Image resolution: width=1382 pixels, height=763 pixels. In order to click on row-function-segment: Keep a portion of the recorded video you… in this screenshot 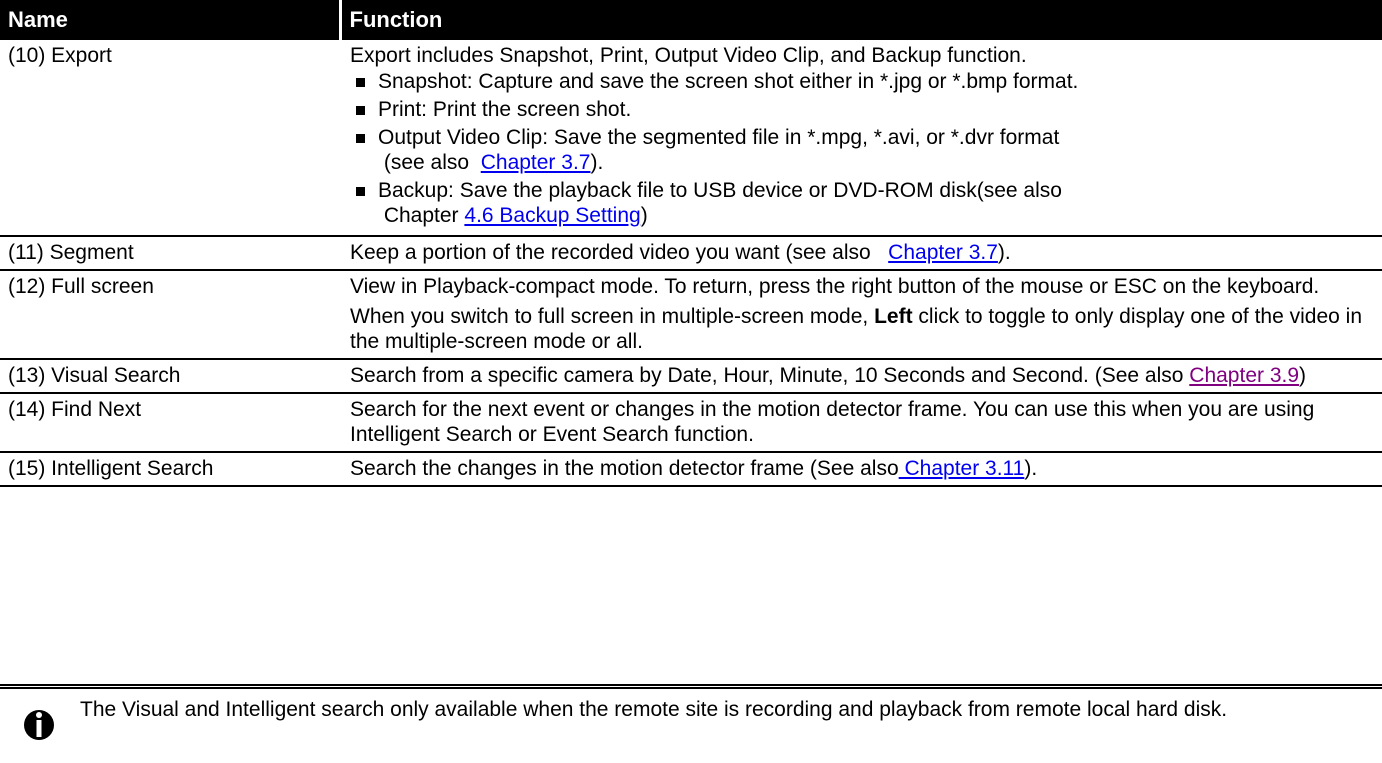, I will do `click(861, 253)`.